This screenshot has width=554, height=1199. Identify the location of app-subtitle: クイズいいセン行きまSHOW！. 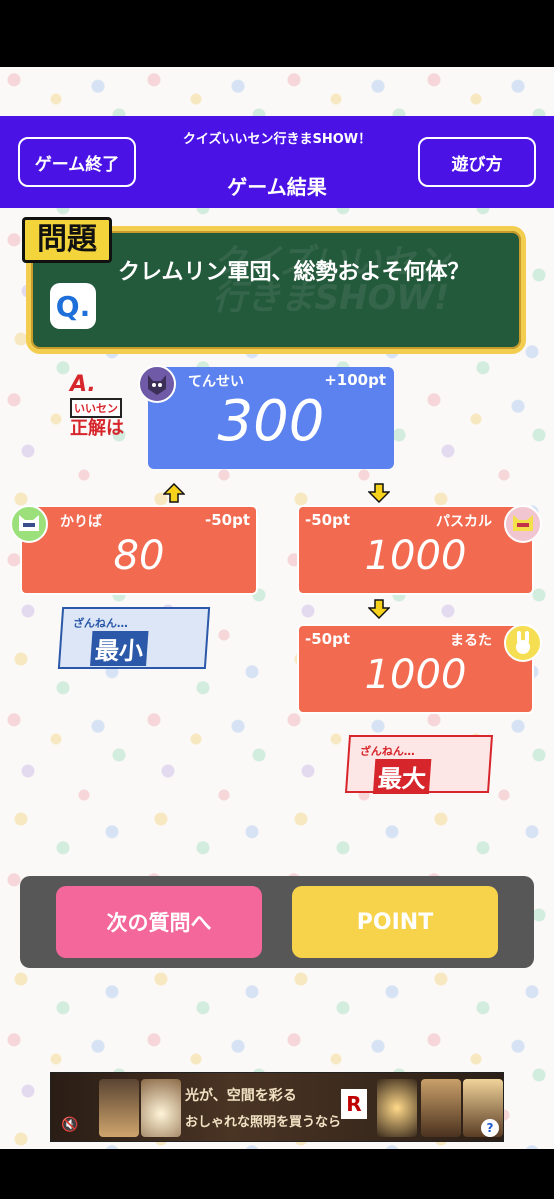
(277, 139).